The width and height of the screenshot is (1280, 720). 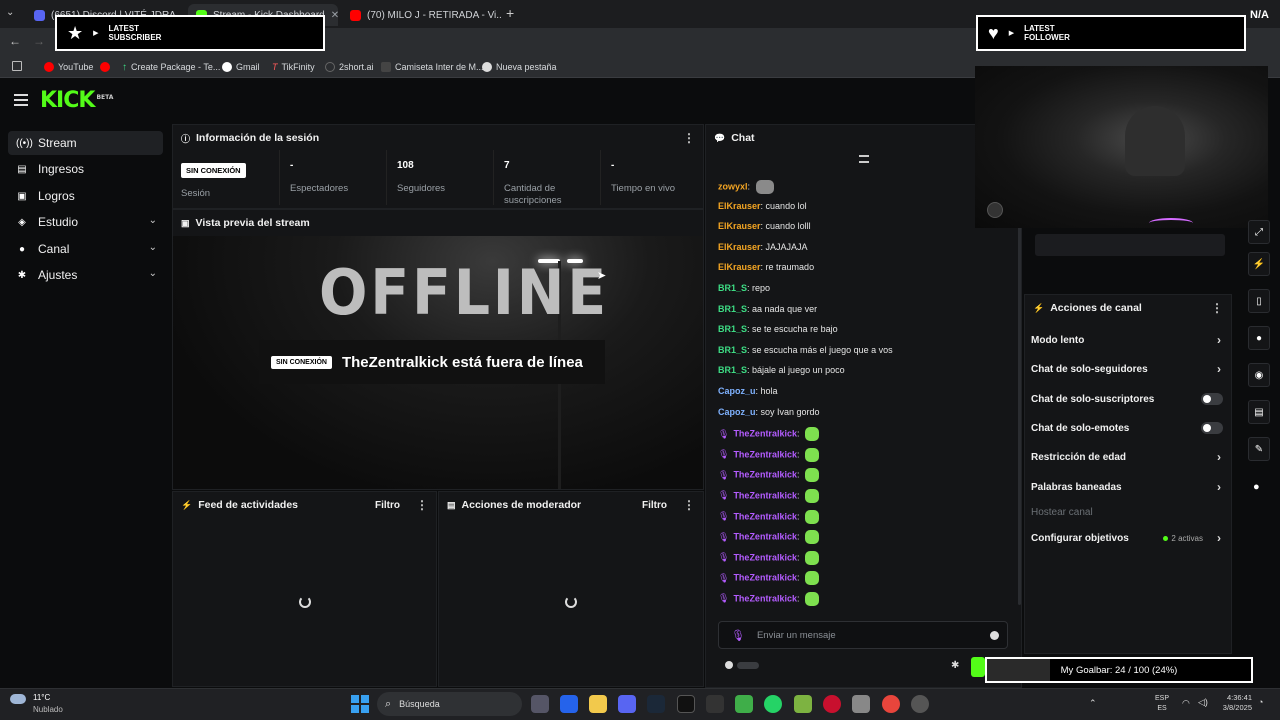 What do you see at coordinates (1259, 264) in the screenshot?
I see `quick-action-bolt-icon: ⚡` at bounding box center [1259, 264].